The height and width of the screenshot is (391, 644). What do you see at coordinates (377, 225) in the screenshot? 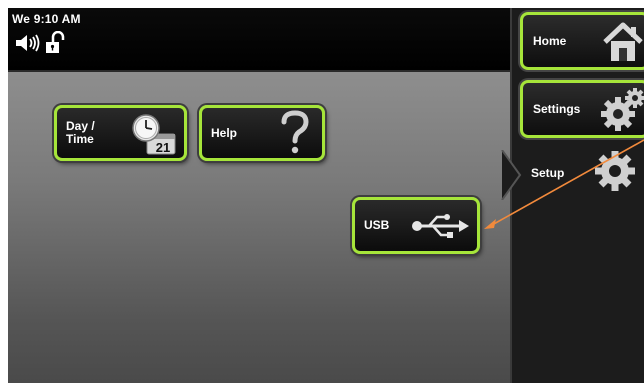
I see `usb-label: USB` at bounding box center [377, 225].